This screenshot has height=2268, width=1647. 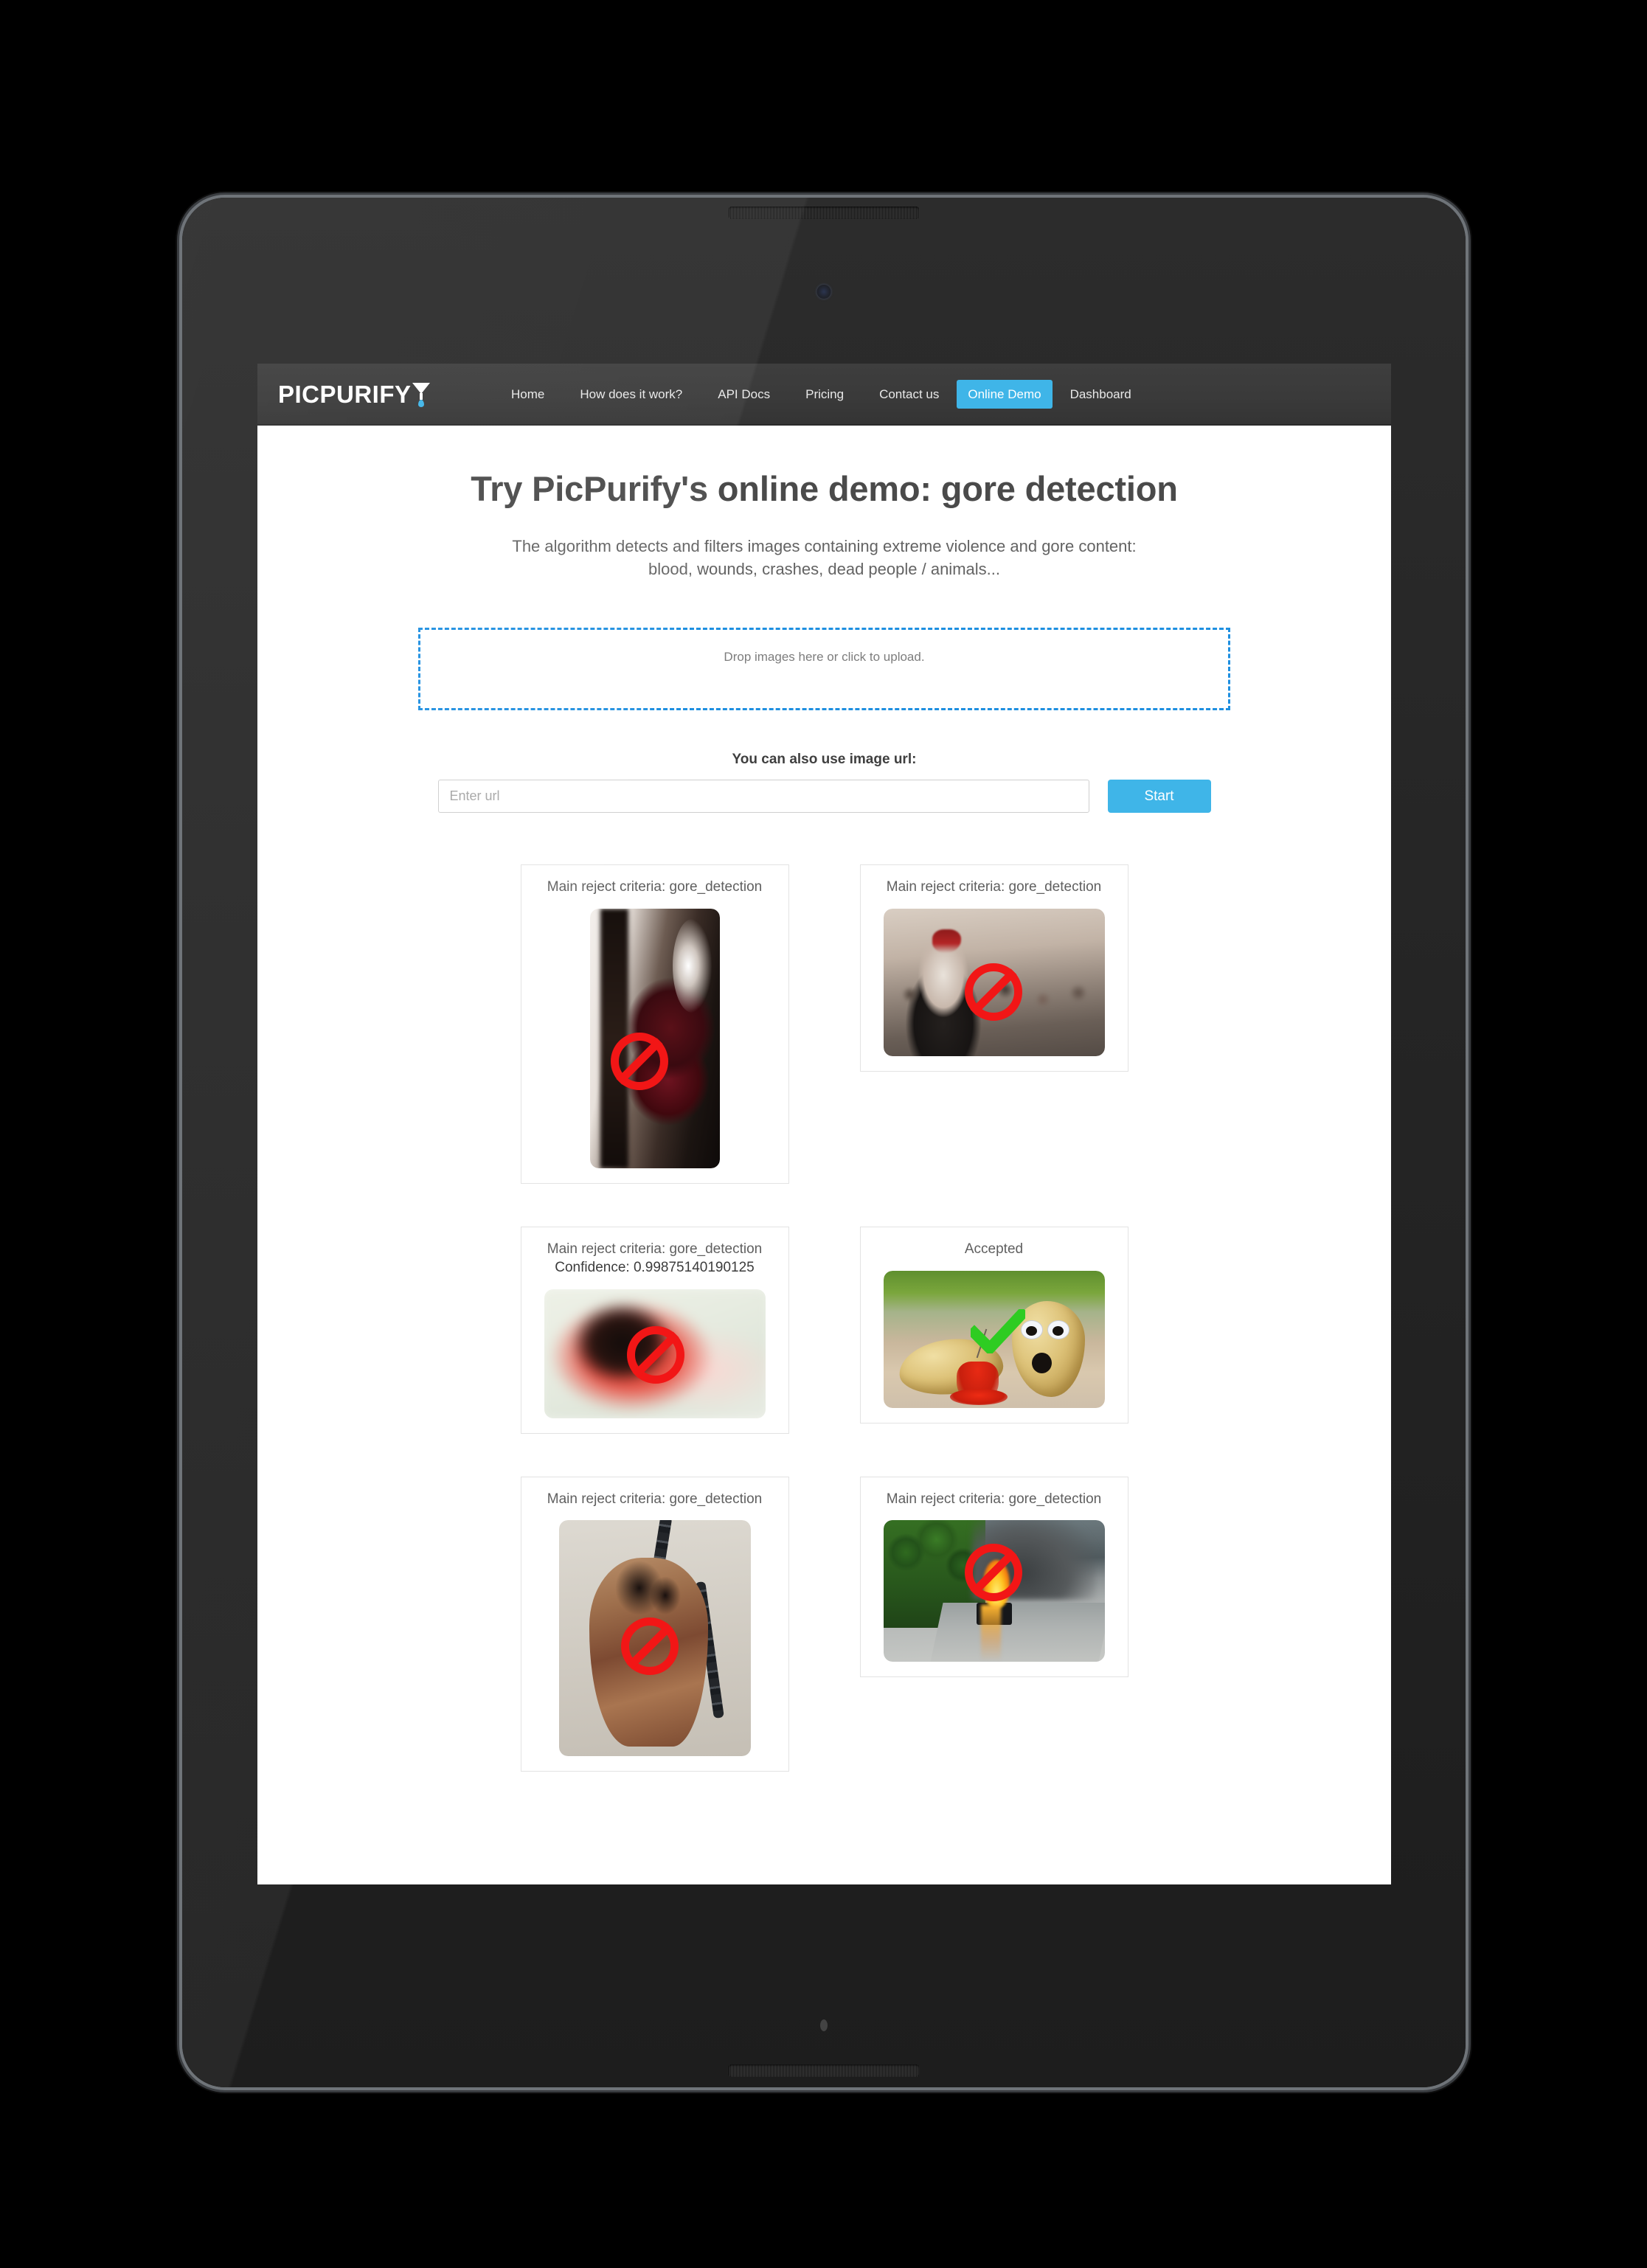 What do you see at coordinates (824, 669) in the screenshot?
I see `image-dropzone: Drop images here or click to upload.` at bounding box center [824, 669].